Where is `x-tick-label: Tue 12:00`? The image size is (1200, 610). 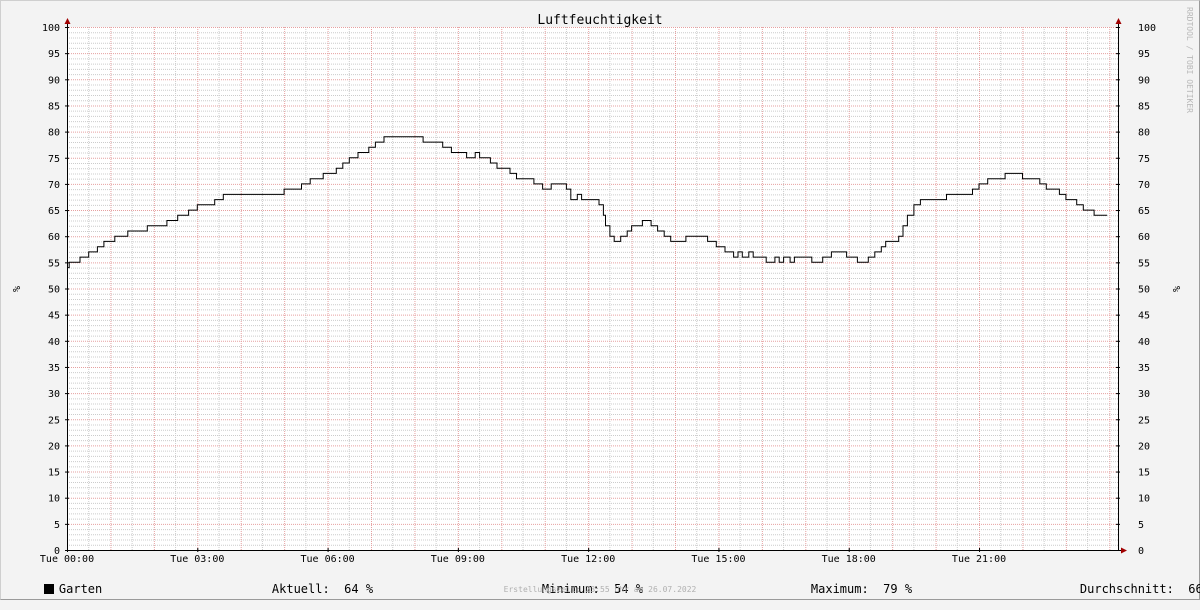 x-tick-label: Tue 12:00 is located at coordinates (588, 559).